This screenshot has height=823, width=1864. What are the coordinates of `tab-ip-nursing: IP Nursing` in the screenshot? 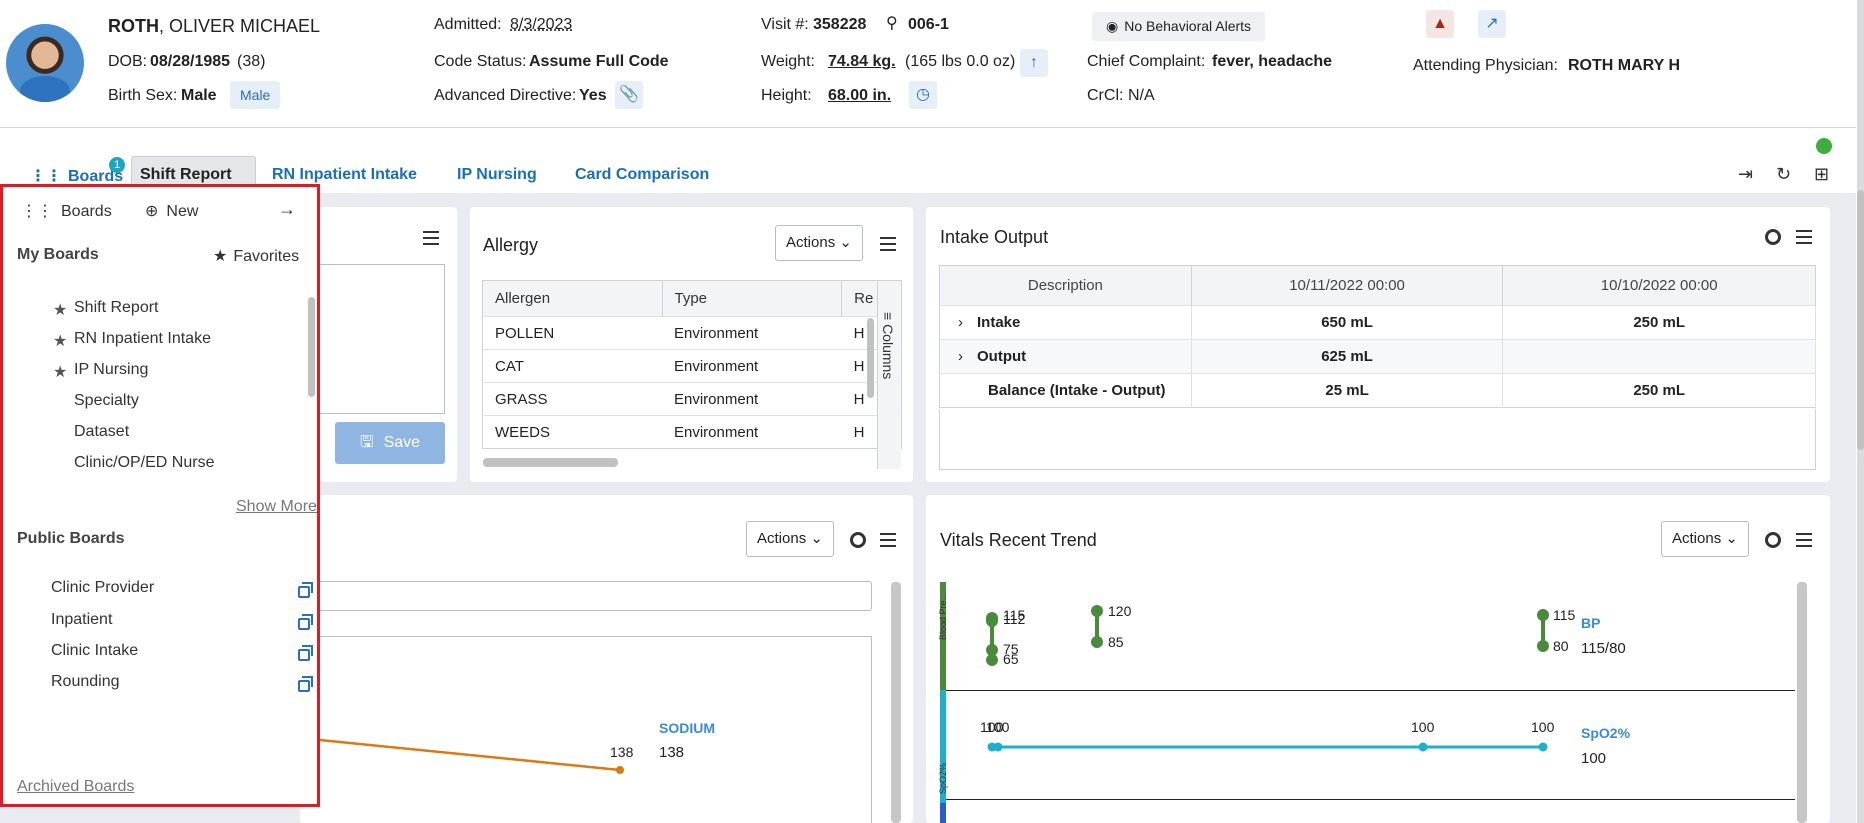 It's located at (497, 175).